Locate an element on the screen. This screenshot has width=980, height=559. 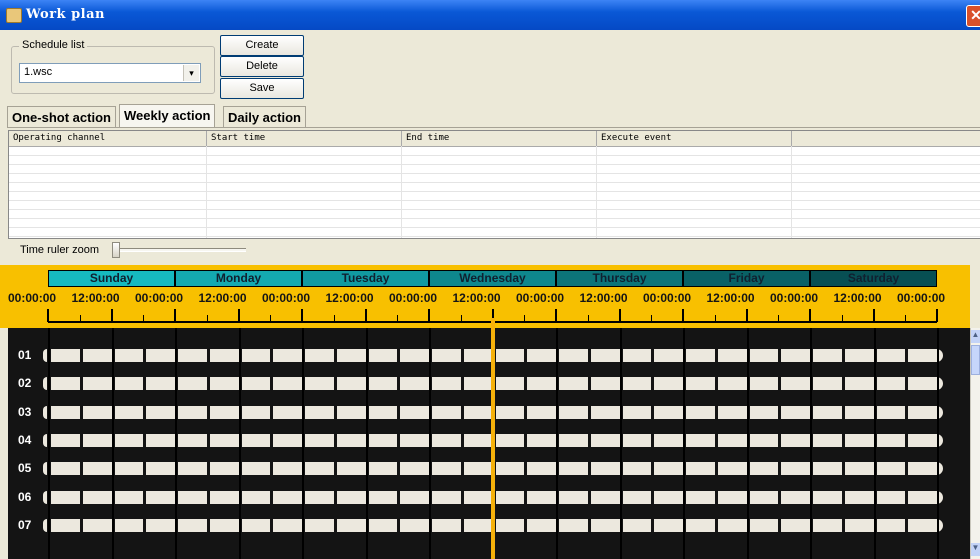
time-cursor is located at coordinates (493, 438).